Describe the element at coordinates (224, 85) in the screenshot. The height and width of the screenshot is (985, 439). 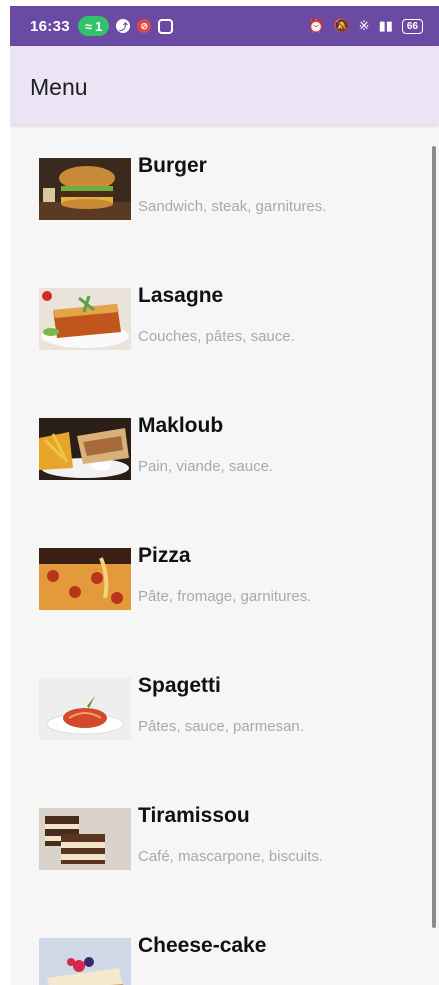
I see `app-toolbar: Menu` at that location.